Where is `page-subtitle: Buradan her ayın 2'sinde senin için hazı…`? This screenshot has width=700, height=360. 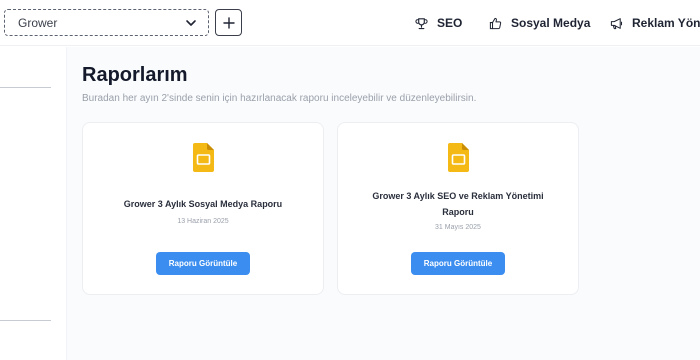 page-subtitle: Buradan her ayın 2'sinde senin için hazı… is located at coordinates (279, 98).